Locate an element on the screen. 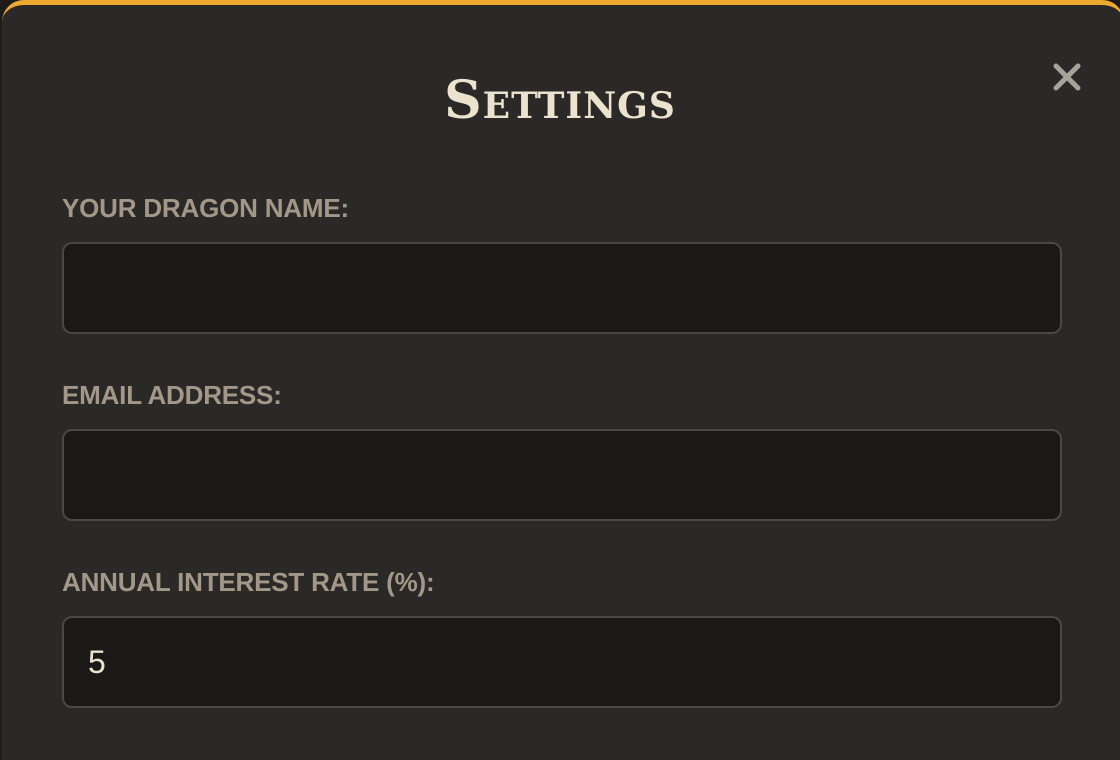 This screenshot has width=1120, height=760. dragon-name-label: YOUR DRAGON NAME: is located at coordinates (205, 208).